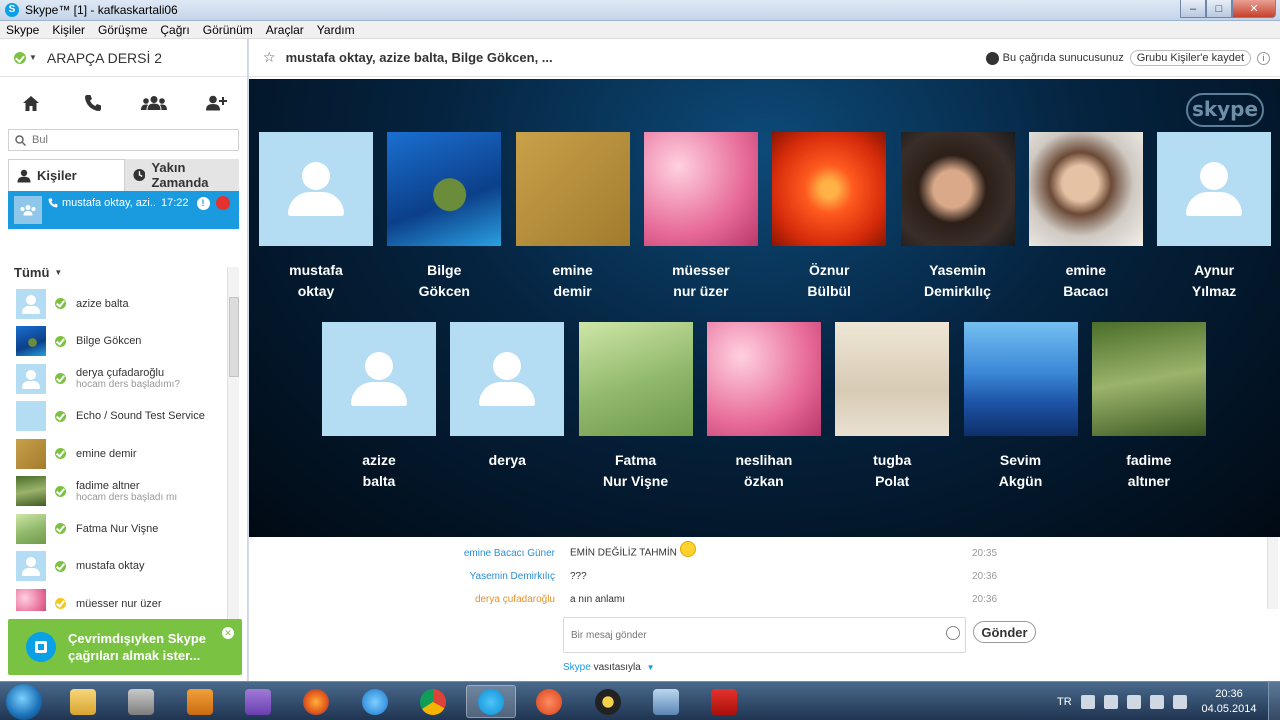  What do you see at coordinates (549, 701) in the screenshot?
I see `taskbar-ccleaner` at bounding box center [549, 701].